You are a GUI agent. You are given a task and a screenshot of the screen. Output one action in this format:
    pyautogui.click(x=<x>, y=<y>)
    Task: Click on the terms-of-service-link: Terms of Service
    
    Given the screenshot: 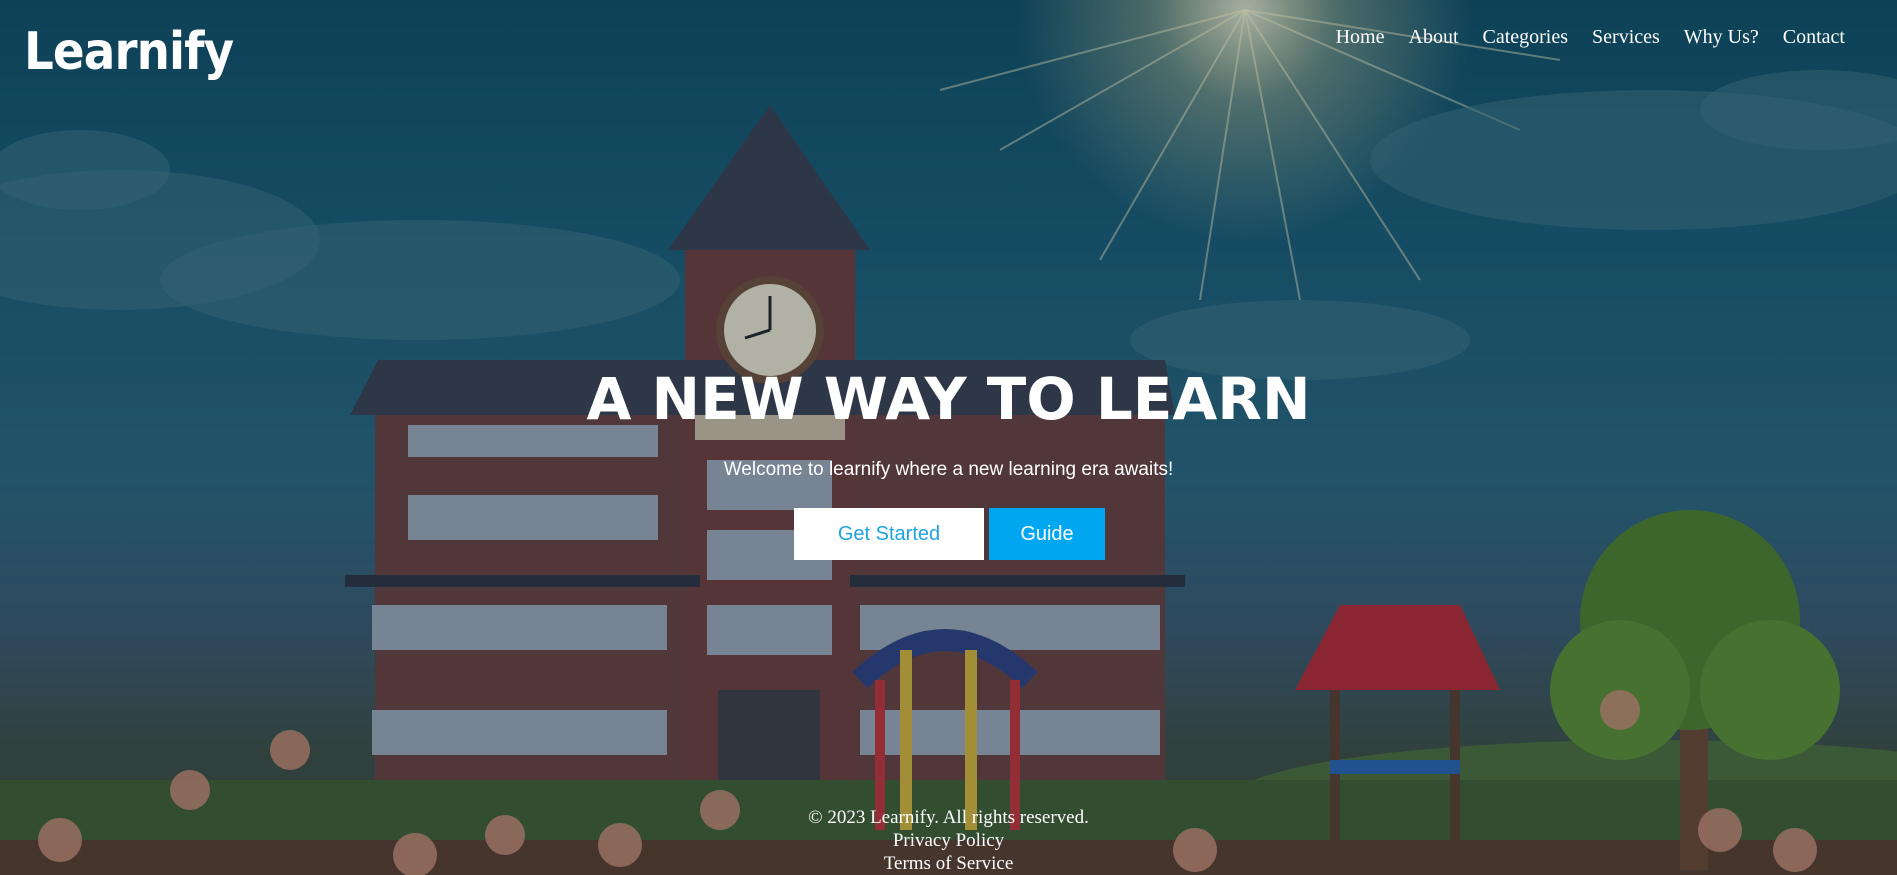 What is the action you would take?
    pyautogui.click(x=948, y=863)
    